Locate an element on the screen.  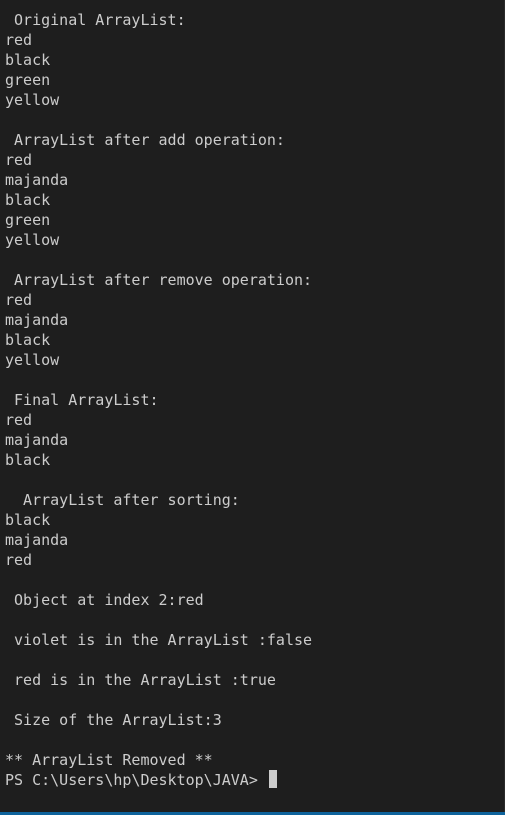
output-line: Size of the ArrayList:3 is located at coordinates (113, 720).